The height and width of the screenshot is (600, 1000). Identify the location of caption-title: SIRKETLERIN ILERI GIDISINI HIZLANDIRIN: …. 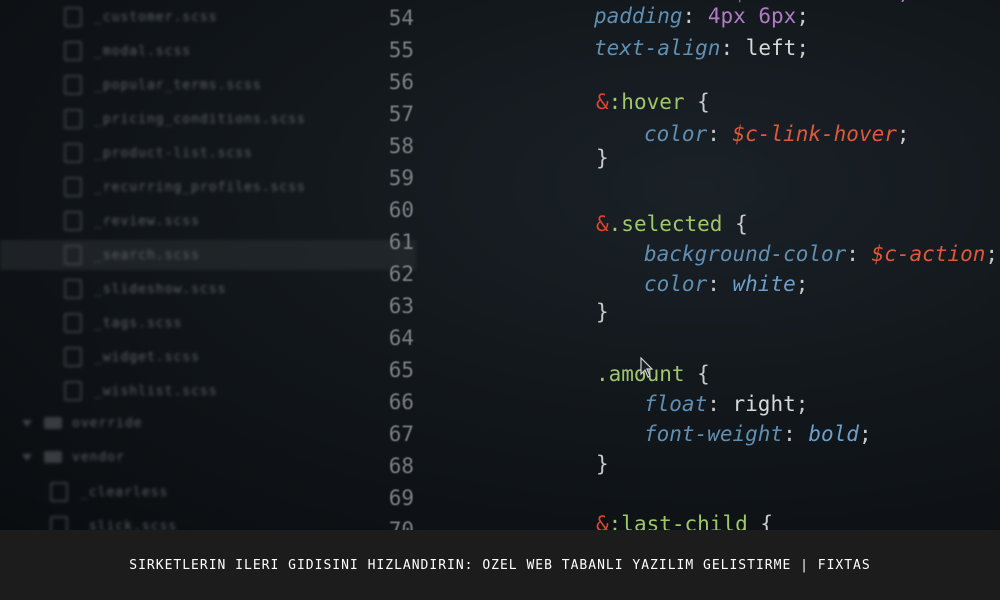
(500, 565).